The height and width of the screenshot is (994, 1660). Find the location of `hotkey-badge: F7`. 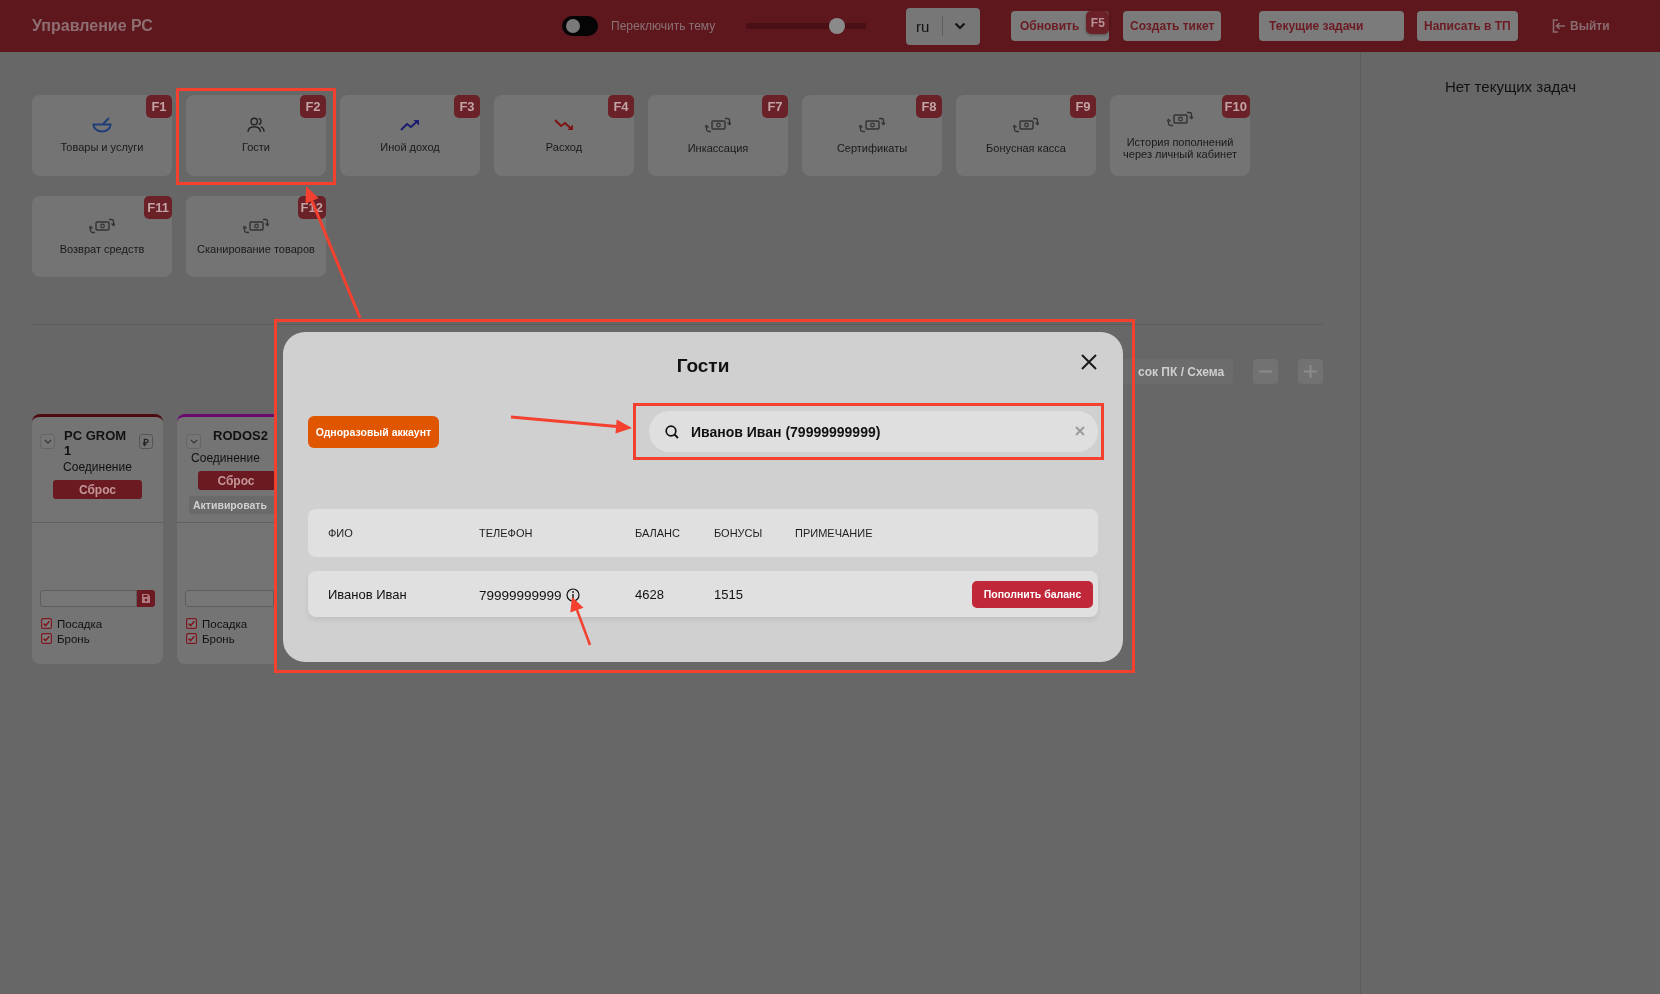

hotkey-badge: F7 is located at coordinates (775, 106).